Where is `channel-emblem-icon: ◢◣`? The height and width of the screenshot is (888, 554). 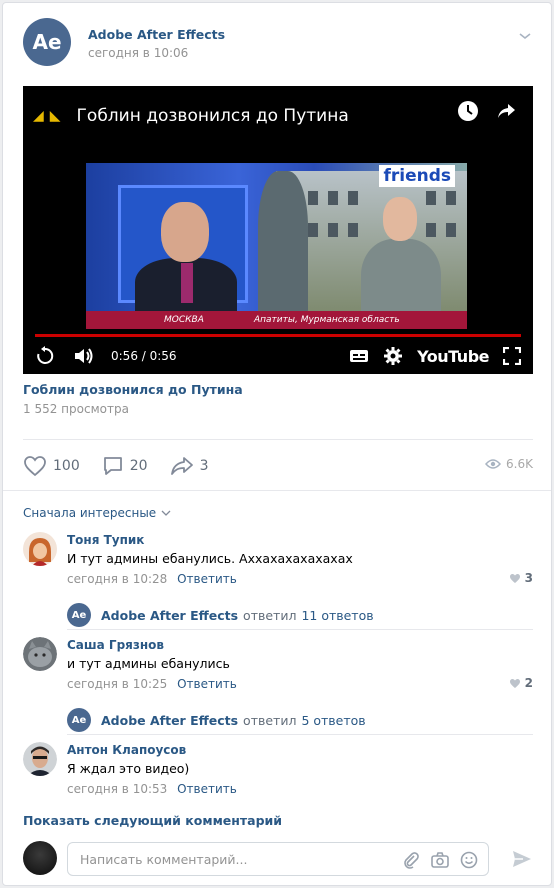
channel-emblem-icon: ◢◣ is located at coordinates (50, 116).